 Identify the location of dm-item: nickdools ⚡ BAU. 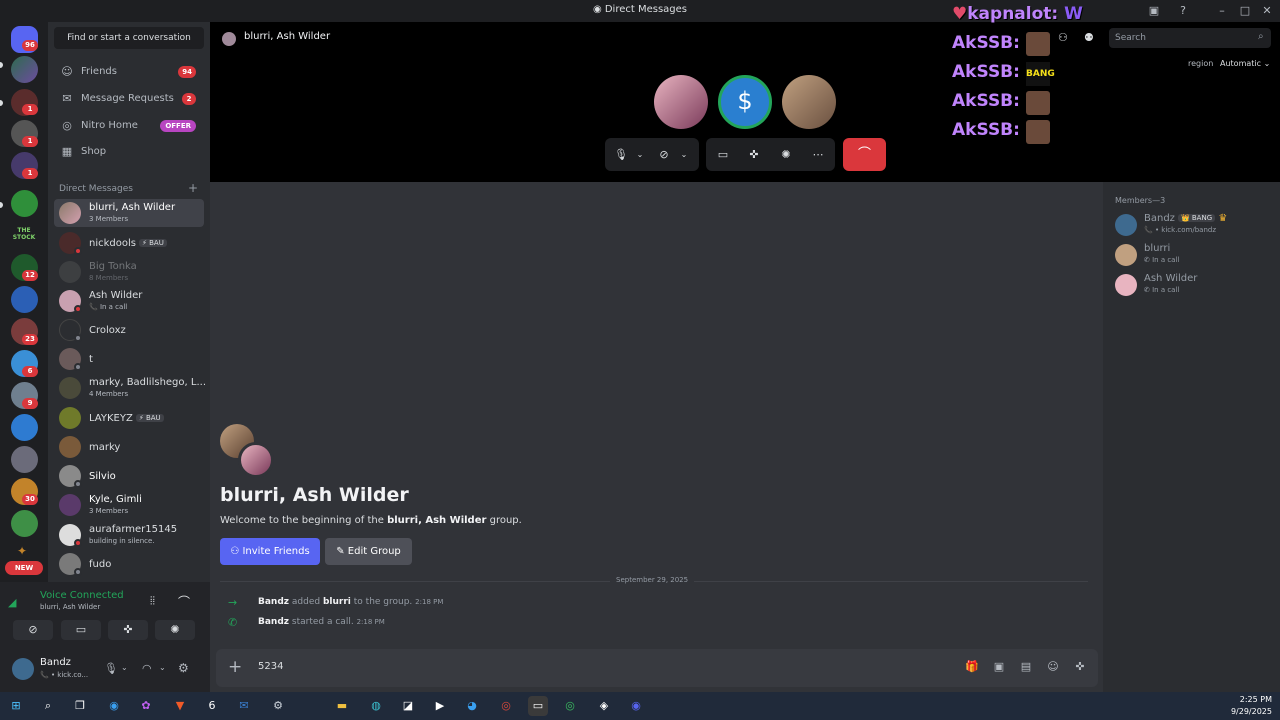
(129, 243).